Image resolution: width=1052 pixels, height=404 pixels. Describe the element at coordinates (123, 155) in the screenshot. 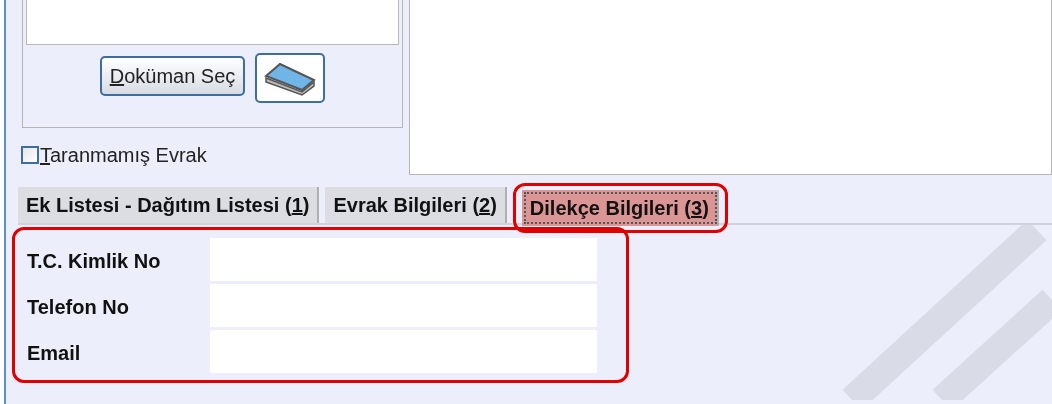

I see `unscanned-document-label: Taranmamış Evrak` at that location.